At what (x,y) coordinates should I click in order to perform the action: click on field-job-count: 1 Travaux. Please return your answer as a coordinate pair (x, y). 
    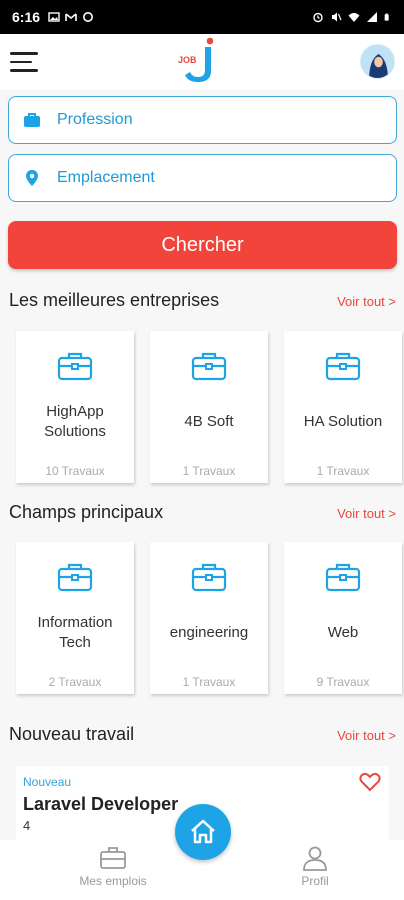
    Looking at the image, I should click on (209, 682).